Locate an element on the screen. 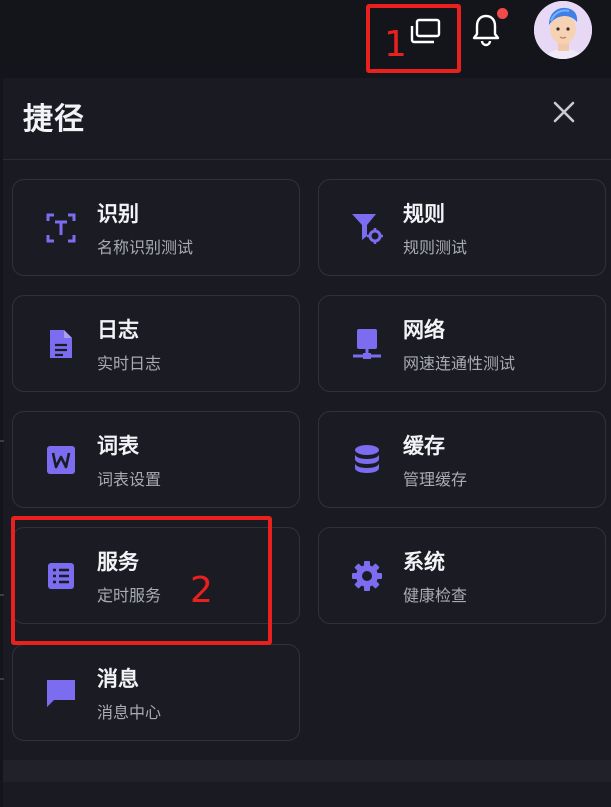 This screenshot has height=807, width=611. card-title: 网络 is located at coordinates (424, 330).